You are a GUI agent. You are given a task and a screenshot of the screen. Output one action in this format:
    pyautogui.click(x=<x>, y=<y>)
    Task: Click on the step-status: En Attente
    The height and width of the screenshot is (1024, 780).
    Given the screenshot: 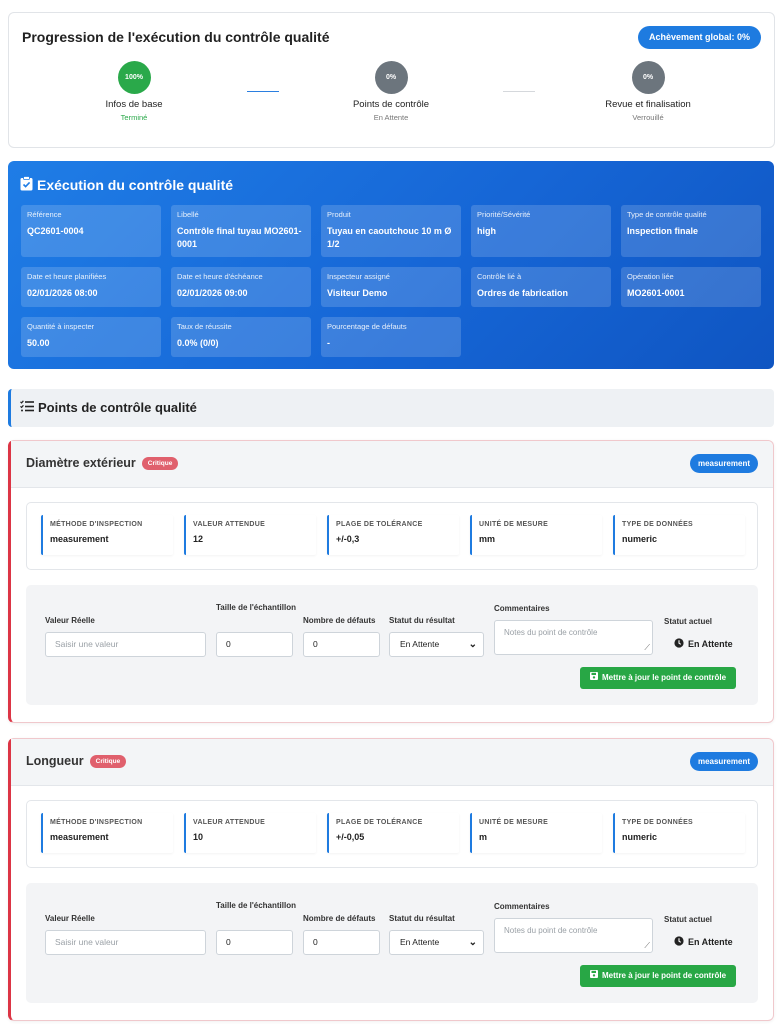 What is the action you would take?
    pyautogui.click(x=391, y=117)
    